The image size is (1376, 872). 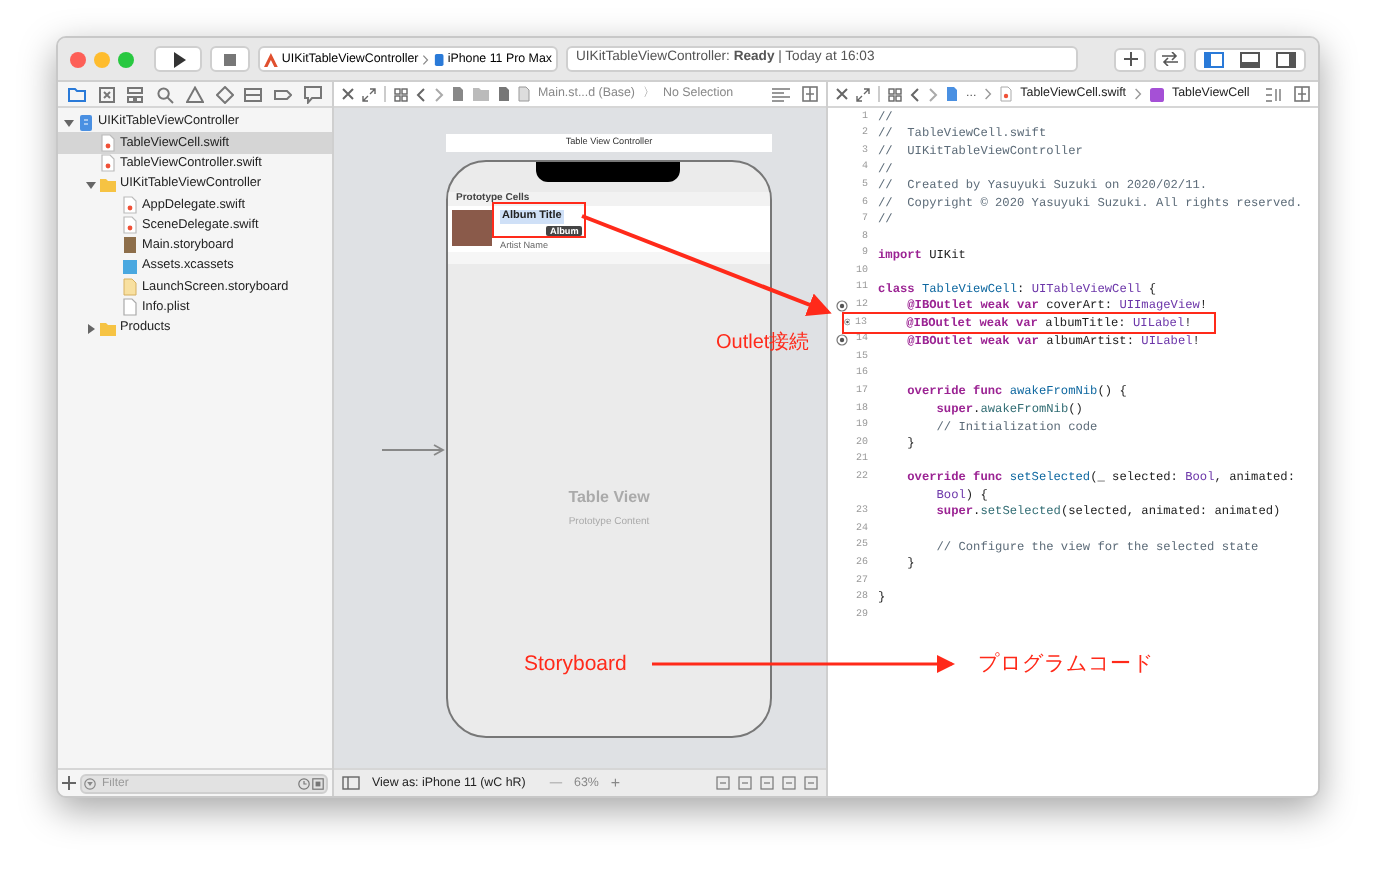 I want to click on highlight-box, so click(x=539, y=220).